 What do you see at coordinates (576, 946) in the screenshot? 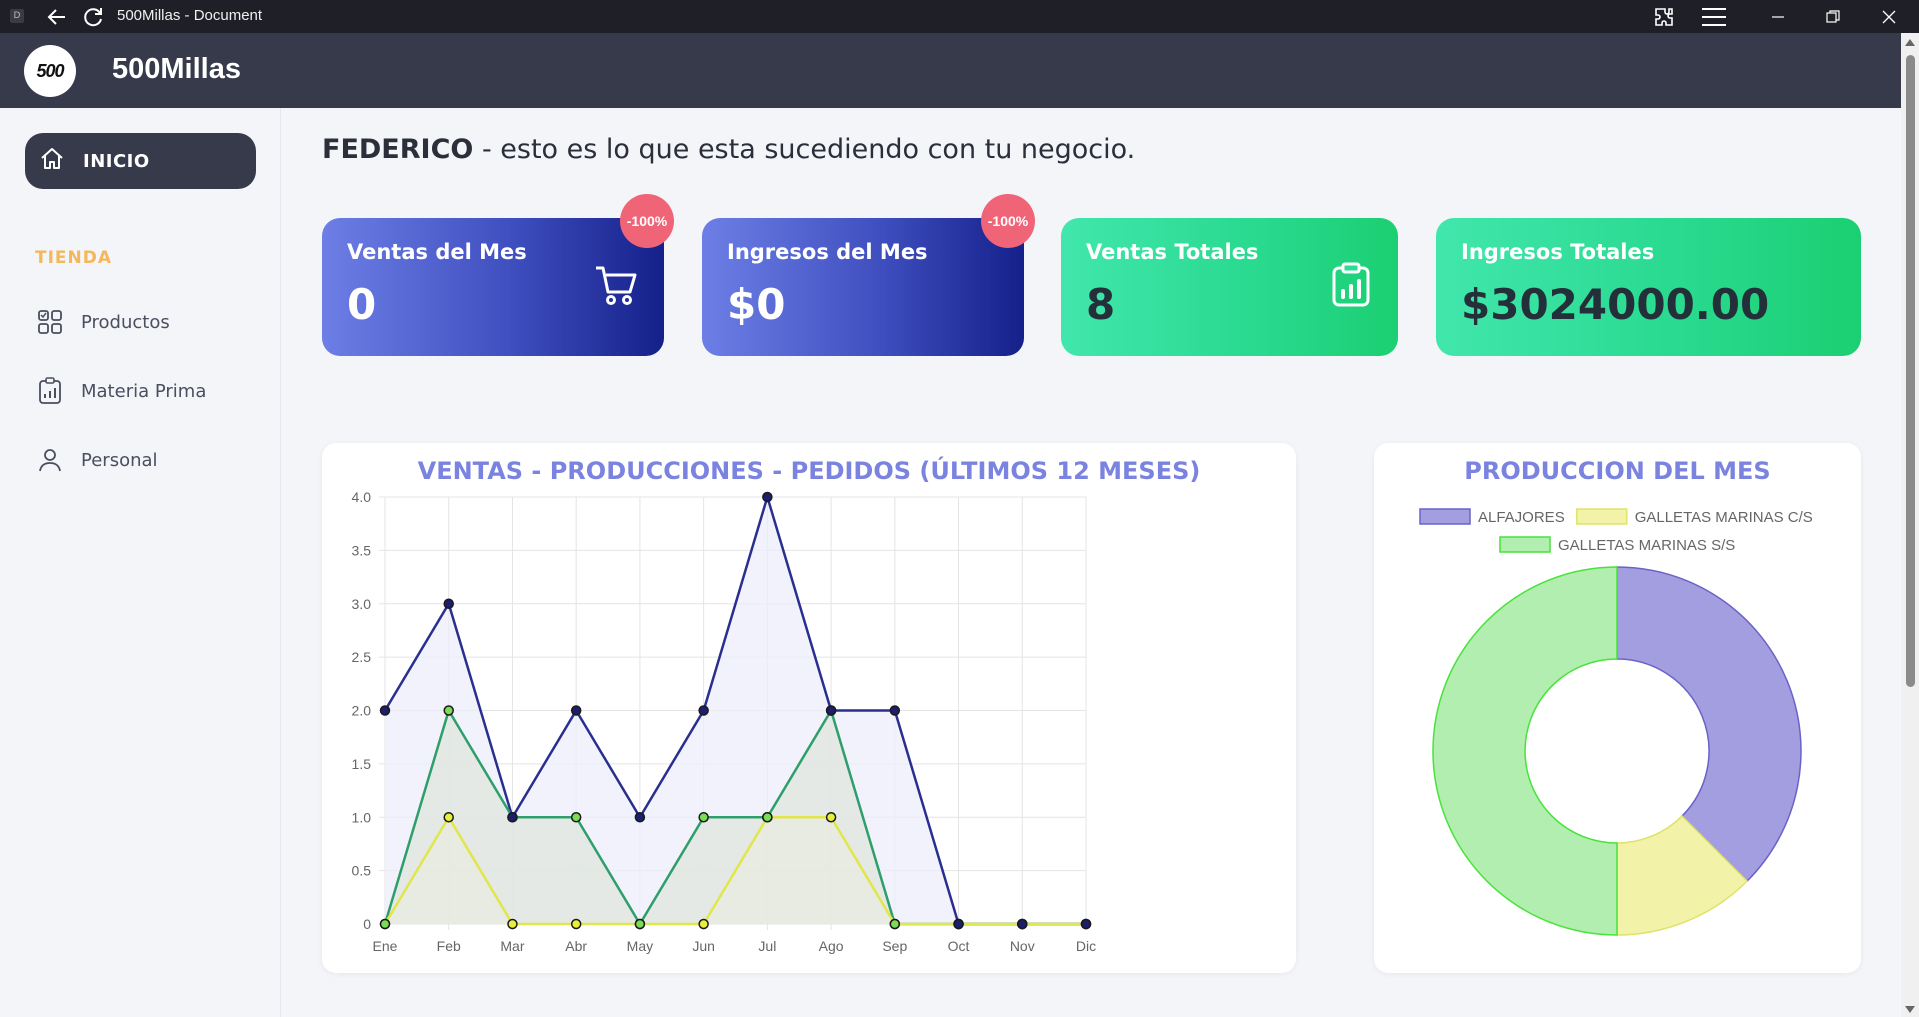
I see `x-tick-label: Abr` at bounding box center [576, 946].